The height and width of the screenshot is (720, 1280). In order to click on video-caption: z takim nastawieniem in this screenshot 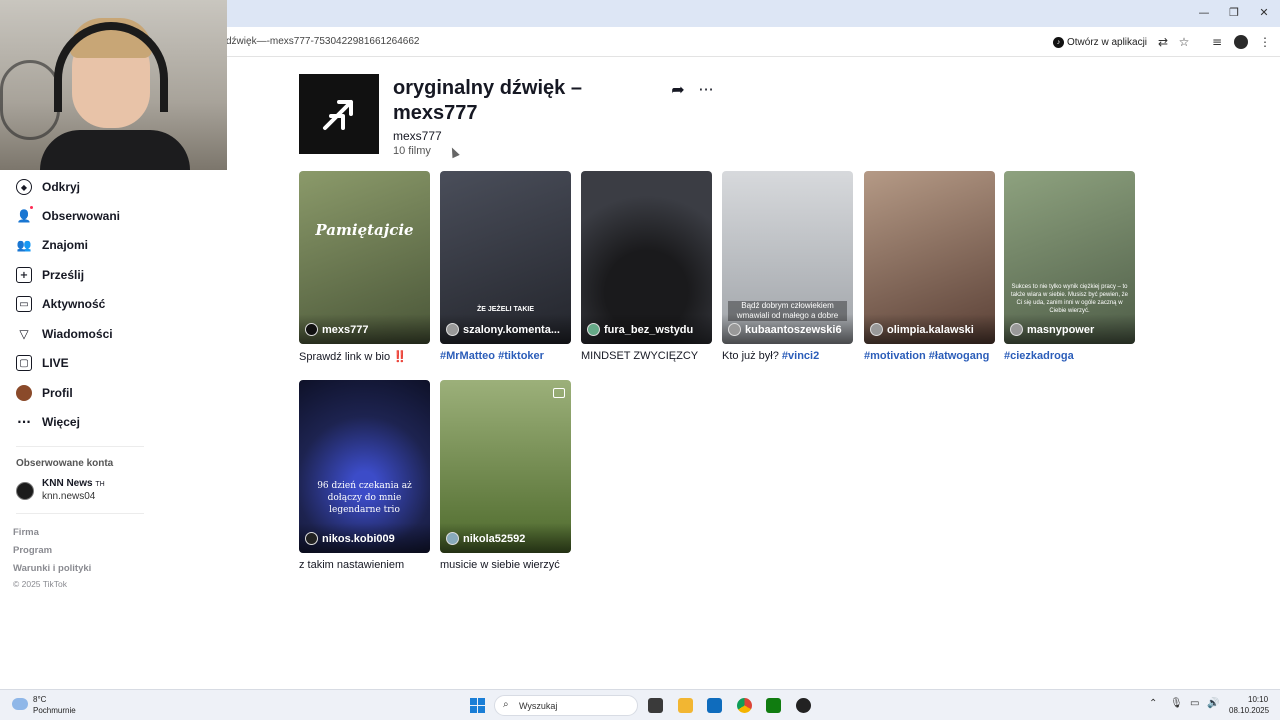, I will do `click(352, 565)`.